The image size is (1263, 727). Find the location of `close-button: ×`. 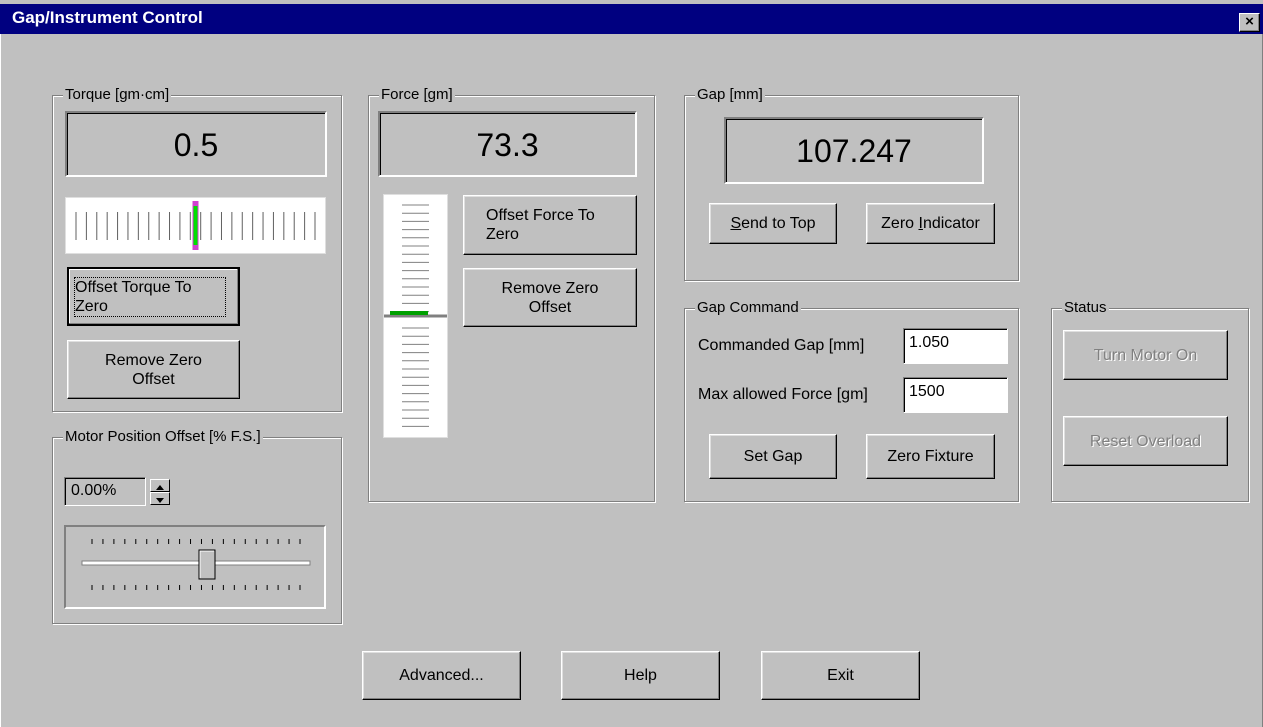

close-button: × is located at coordinates (1249, 22).